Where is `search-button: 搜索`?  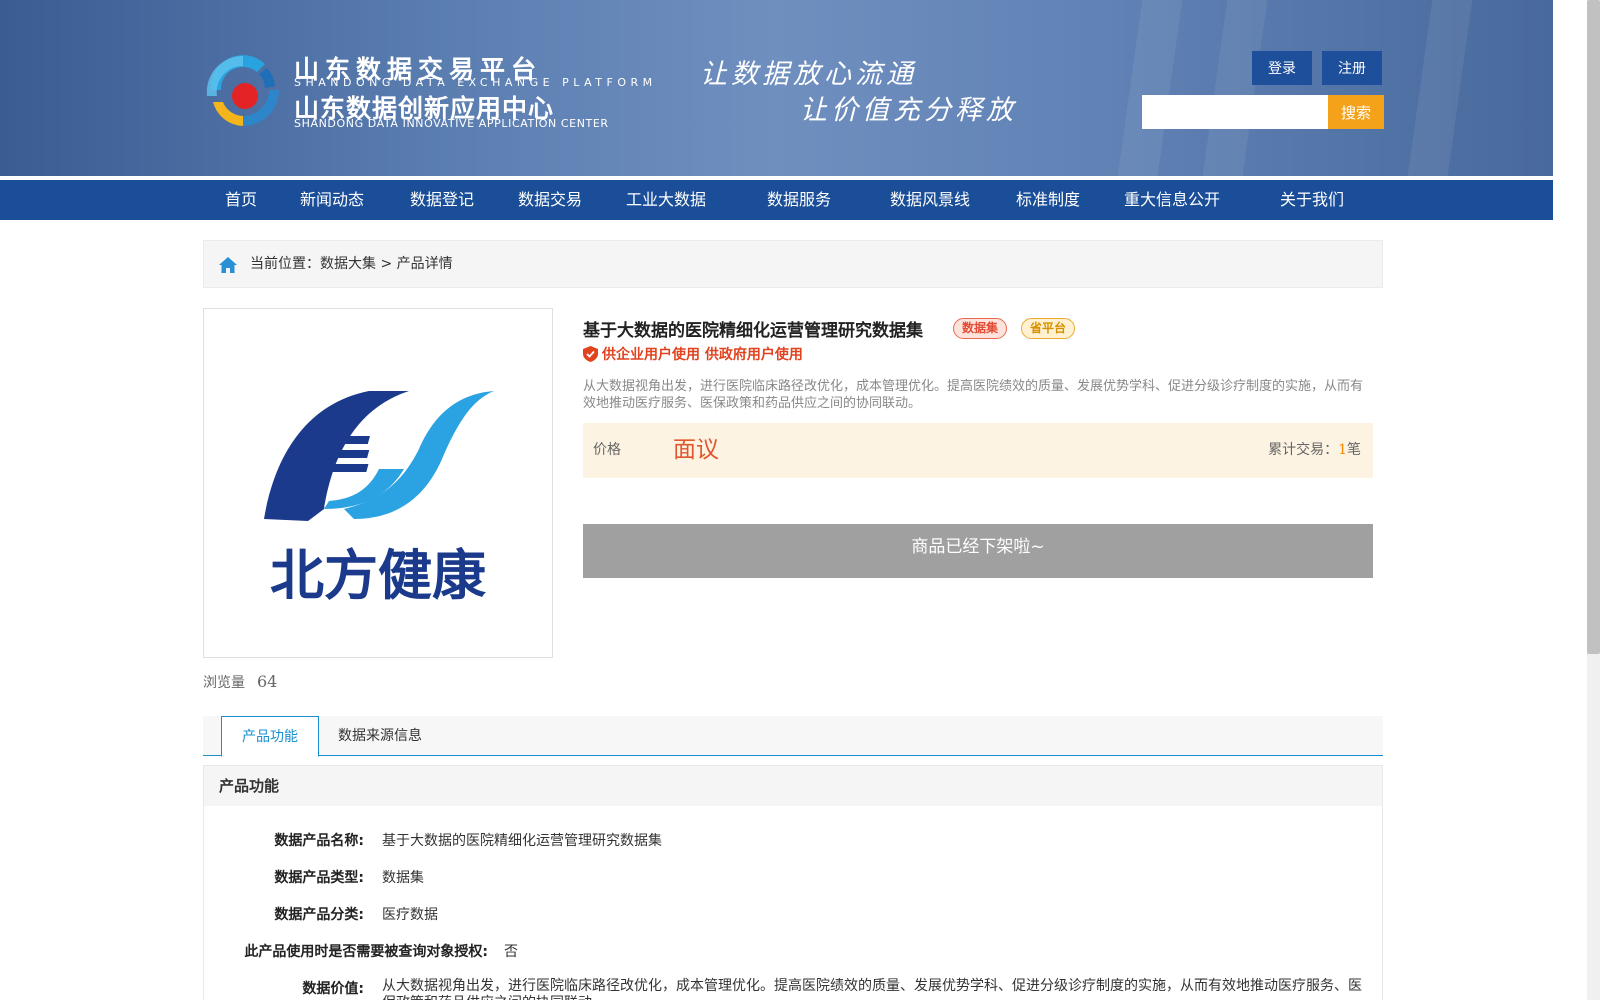
search-button: 搜索 is located at coordinates (1356, 112).